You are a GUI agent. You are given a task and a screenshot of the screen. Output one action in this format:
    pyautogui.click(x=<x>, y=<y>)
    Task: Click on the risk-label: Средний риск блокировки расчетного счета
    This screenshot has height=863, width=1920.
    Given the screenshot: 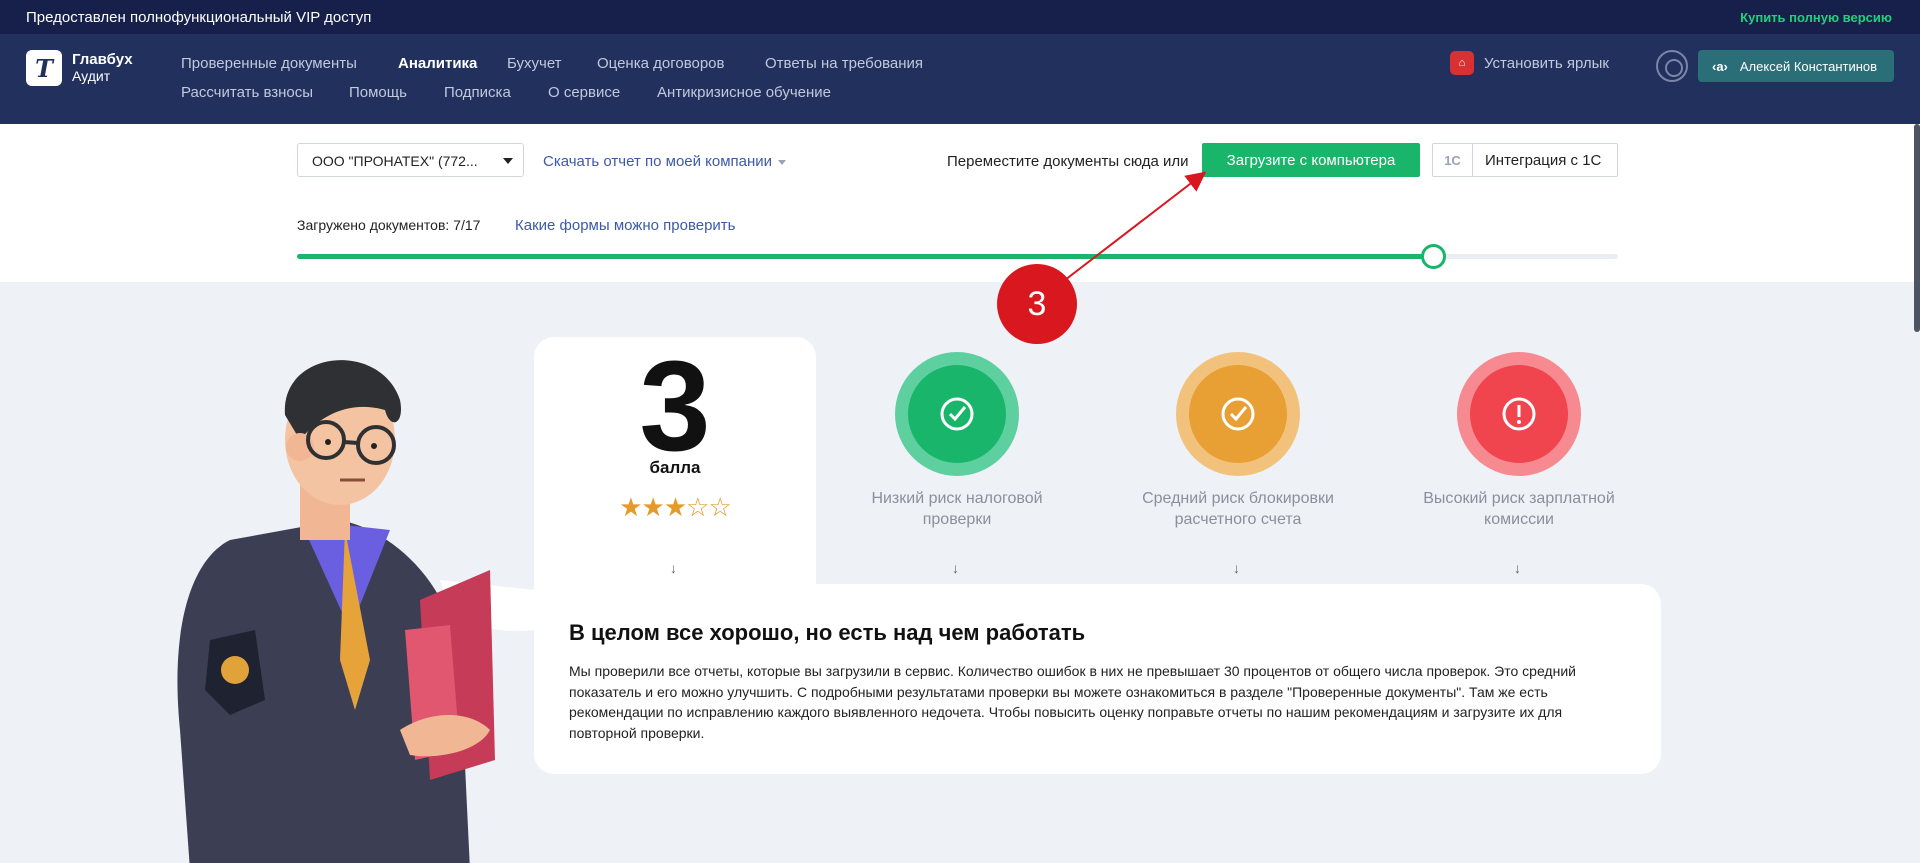 What is the action you would take?
    pyautogui.click(x=1238, y=509)
    